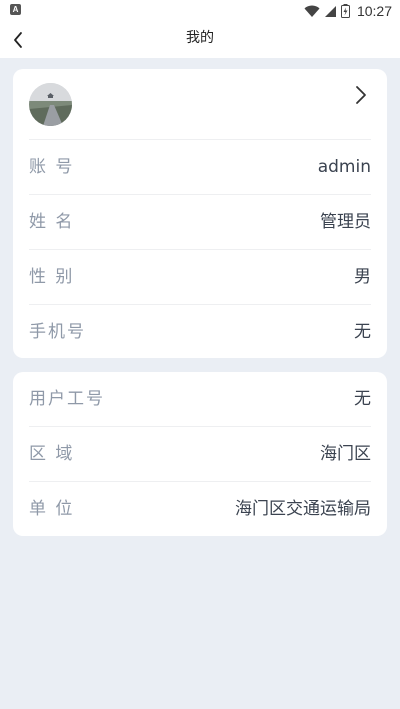  Describe the element at coordinates (200, 166) in the screenshot. I see `account-row: 账 号 admin` at that location.